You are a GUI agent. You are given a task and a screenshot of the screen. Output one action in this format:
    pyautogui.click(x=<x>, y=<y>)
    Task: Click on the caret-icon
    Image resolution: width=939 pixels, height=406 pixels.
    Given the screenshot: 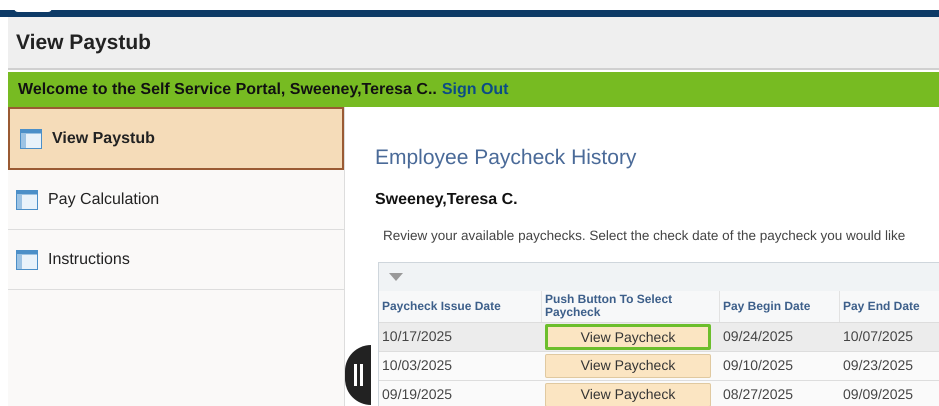 What is the action you would take?
    pyautogui.click(x=396, y=276)
    